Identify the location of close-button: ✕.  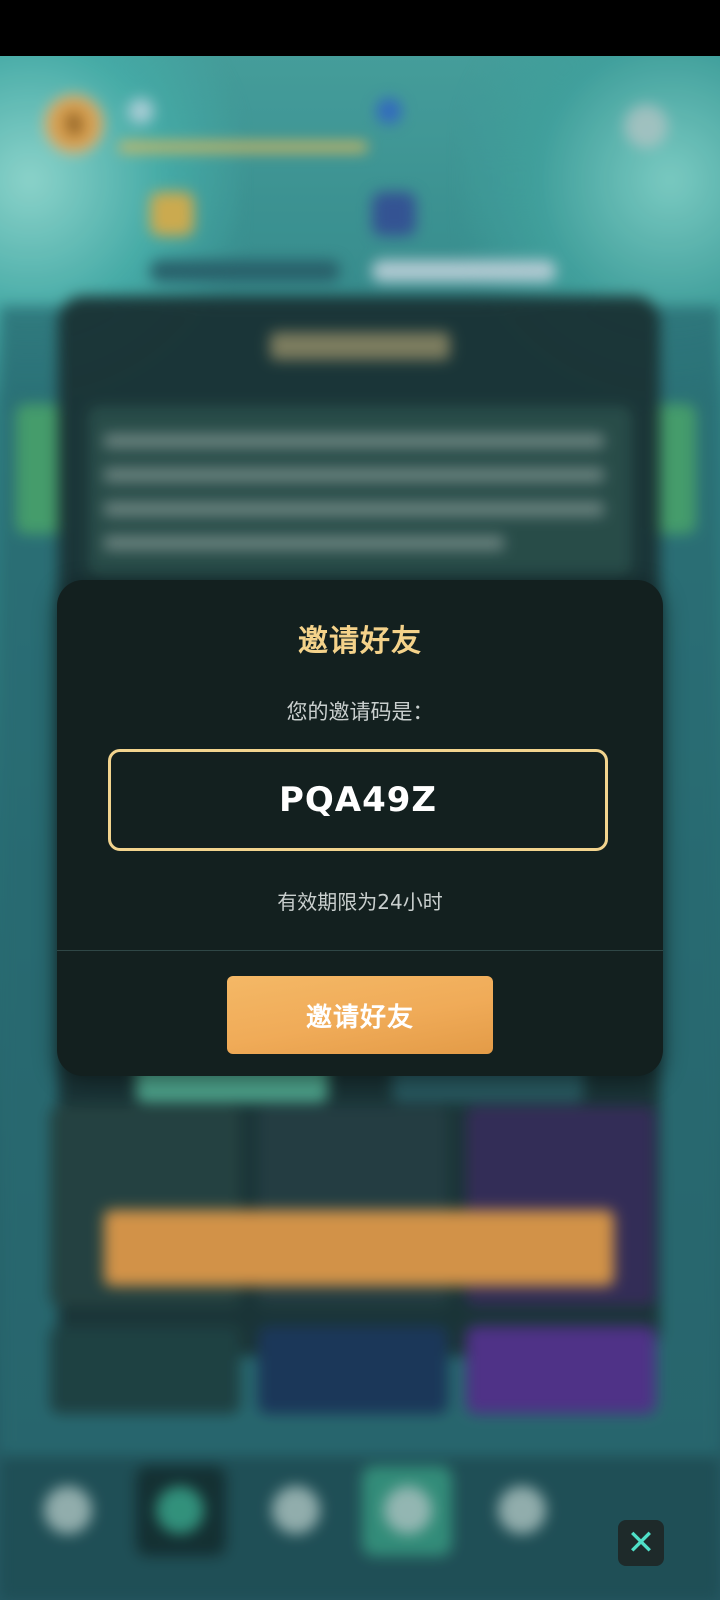
(641, 1543).